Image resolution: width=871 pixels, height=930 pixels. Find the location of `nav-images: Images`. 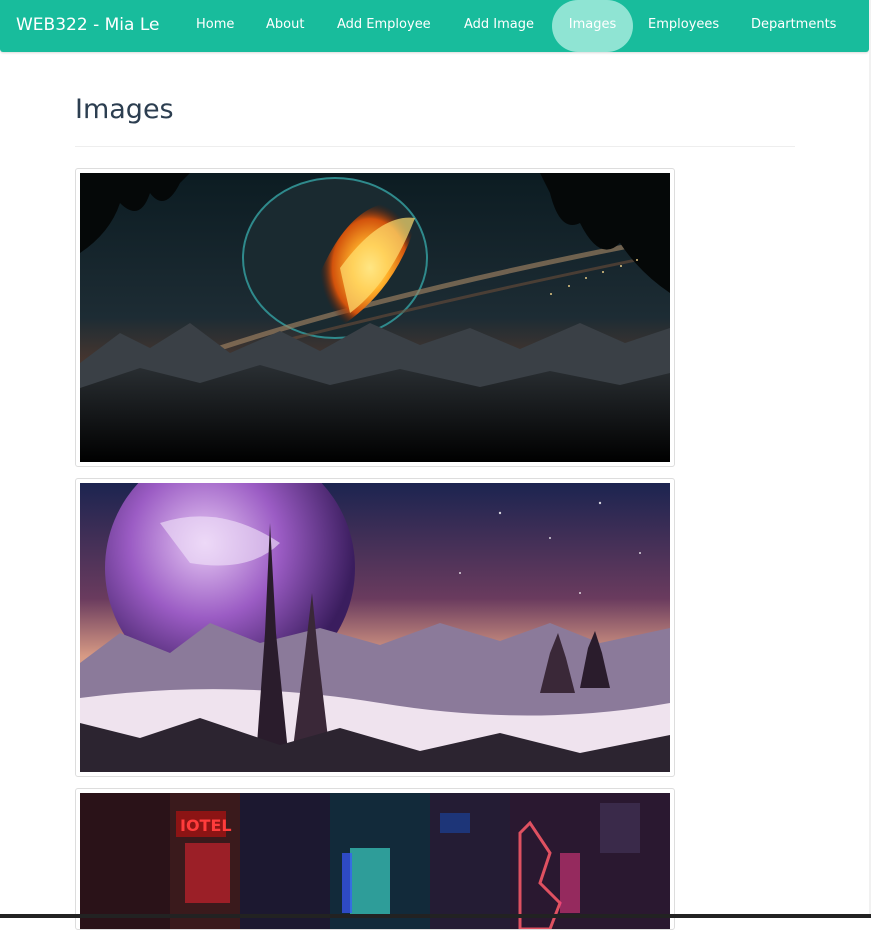

nav-images: Images is located at coordinates (592, 26).